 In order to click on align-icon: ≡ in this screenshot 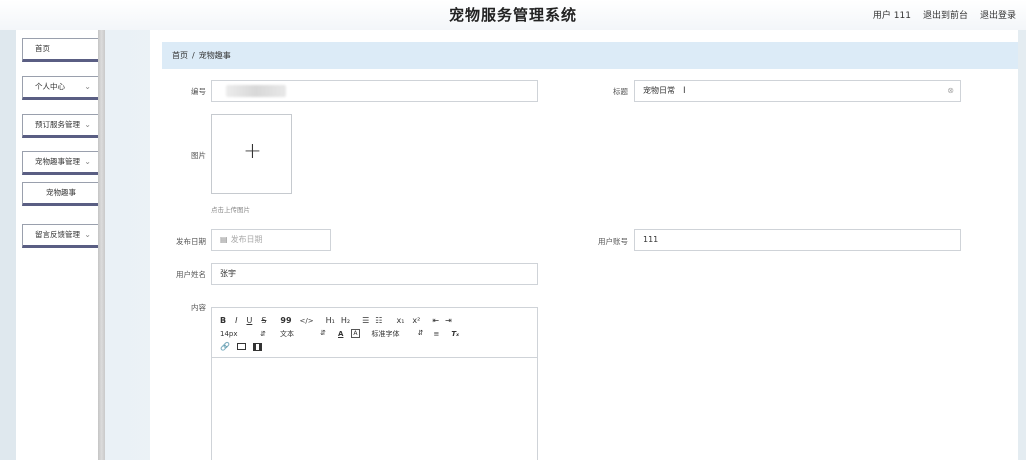, I will do `click(437, 334)`.